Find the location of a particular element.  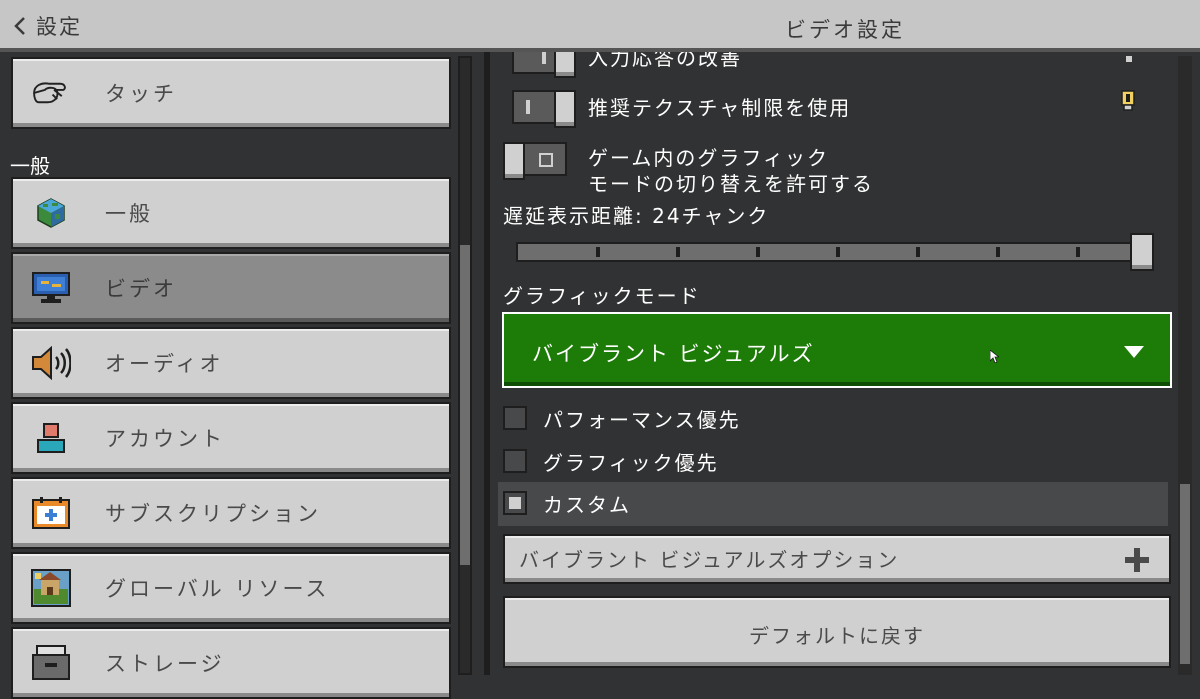

reset-default-button: デフォルトに戻す is located at coordinates (837, 632).